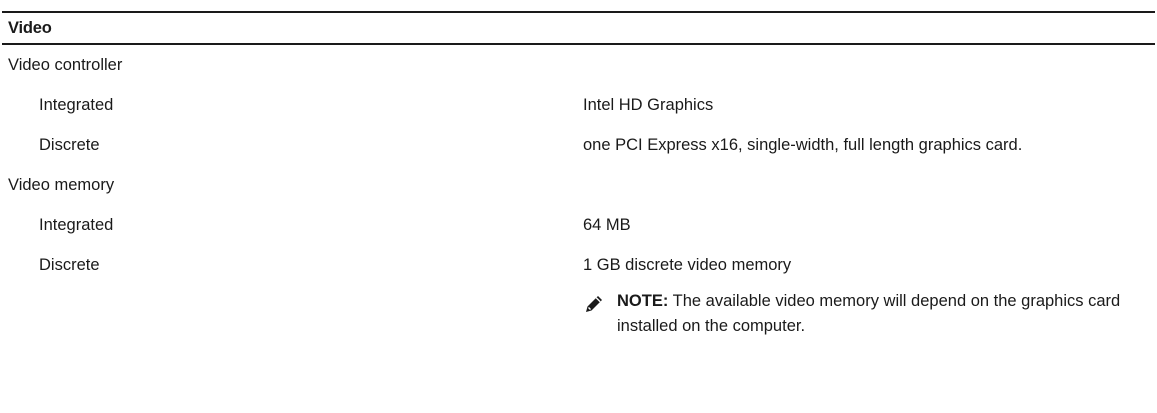 This screenshot has height=413, width=1157. Describe the element at coordinates (578, 225) in the screenshot. I see `memory-integrated-row: Integrated 64 MB` at that location.